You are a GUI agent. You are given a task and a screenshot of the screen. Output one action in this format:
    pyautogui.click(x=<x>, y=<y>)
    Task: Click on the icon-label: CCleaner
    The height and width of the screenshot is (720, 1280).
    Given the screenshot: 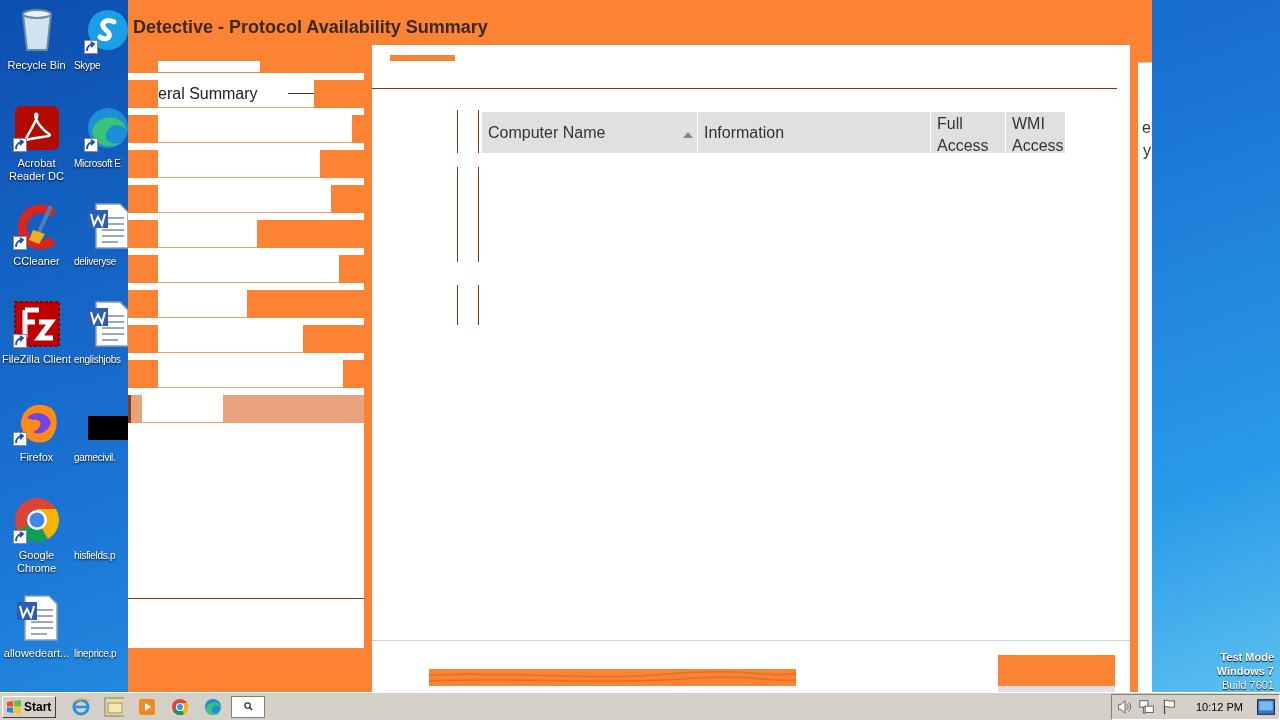 What is the action you would take?
    pyautogui.click(x=36, y=261)
    